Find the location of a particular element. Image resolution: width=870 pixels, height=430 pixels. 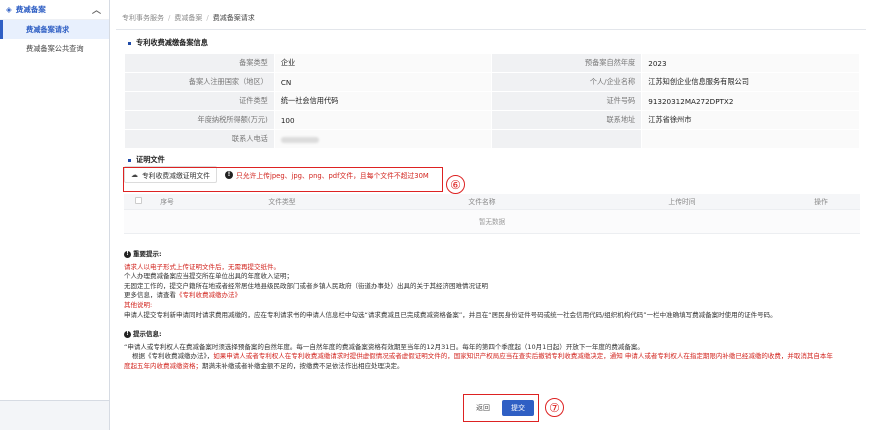

field-label: 预备案自然年度 is located at coordinates (567, 63).